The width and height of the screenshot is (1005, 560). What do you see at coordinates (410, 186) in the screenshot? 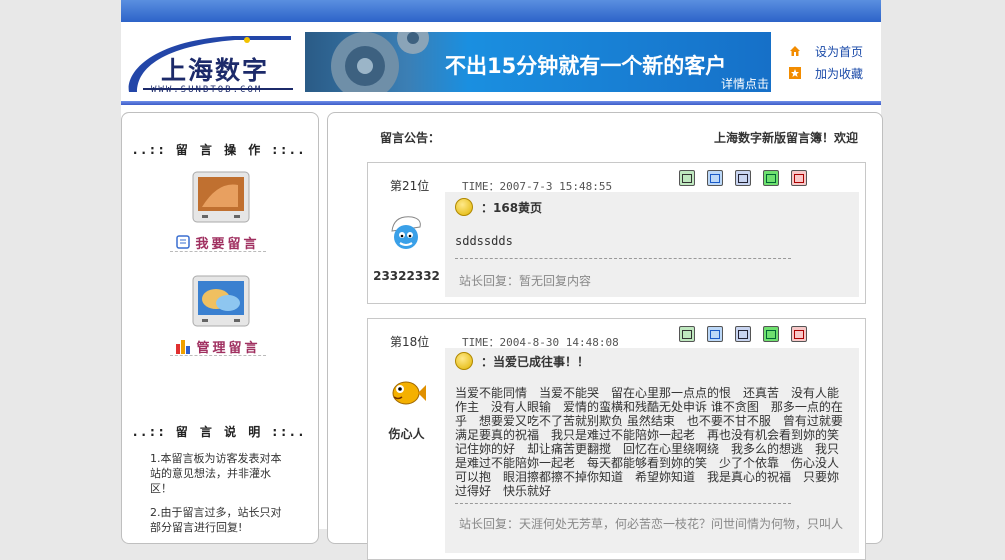
I see `entry-floor: 第21位` at bounding box center [410, 186].